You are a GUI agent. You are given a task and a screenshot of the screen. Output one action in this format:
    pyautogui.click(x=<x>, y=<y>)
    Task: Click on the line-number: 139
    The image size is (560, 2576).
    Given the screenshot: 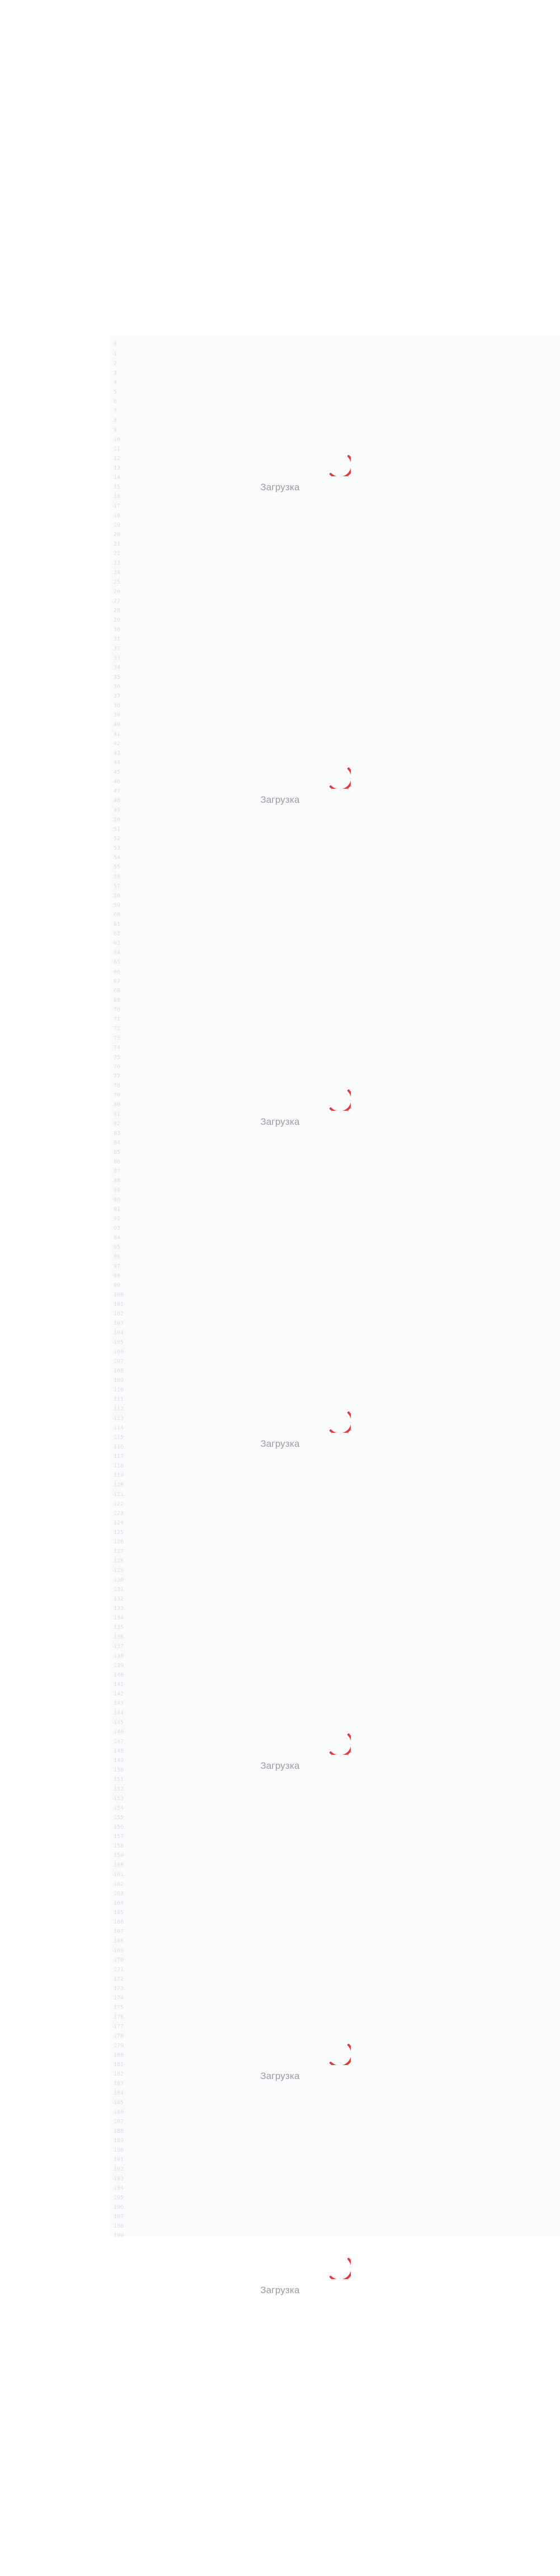 What is the action you would take?
    pyautogui.click(x=119, y=1666)
    